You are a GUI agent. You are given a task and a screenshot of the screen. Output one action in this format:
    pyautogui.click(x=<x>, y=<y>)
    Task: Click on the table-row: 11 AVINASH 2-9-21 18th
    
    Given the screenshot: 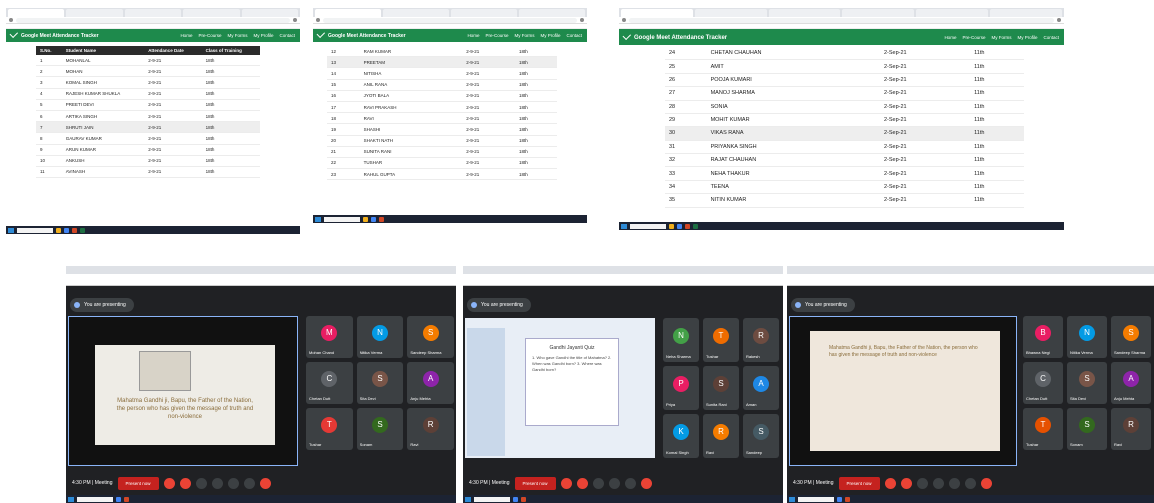 What is the action you would take?
    pyautogui.click(x=148, y=172)
    